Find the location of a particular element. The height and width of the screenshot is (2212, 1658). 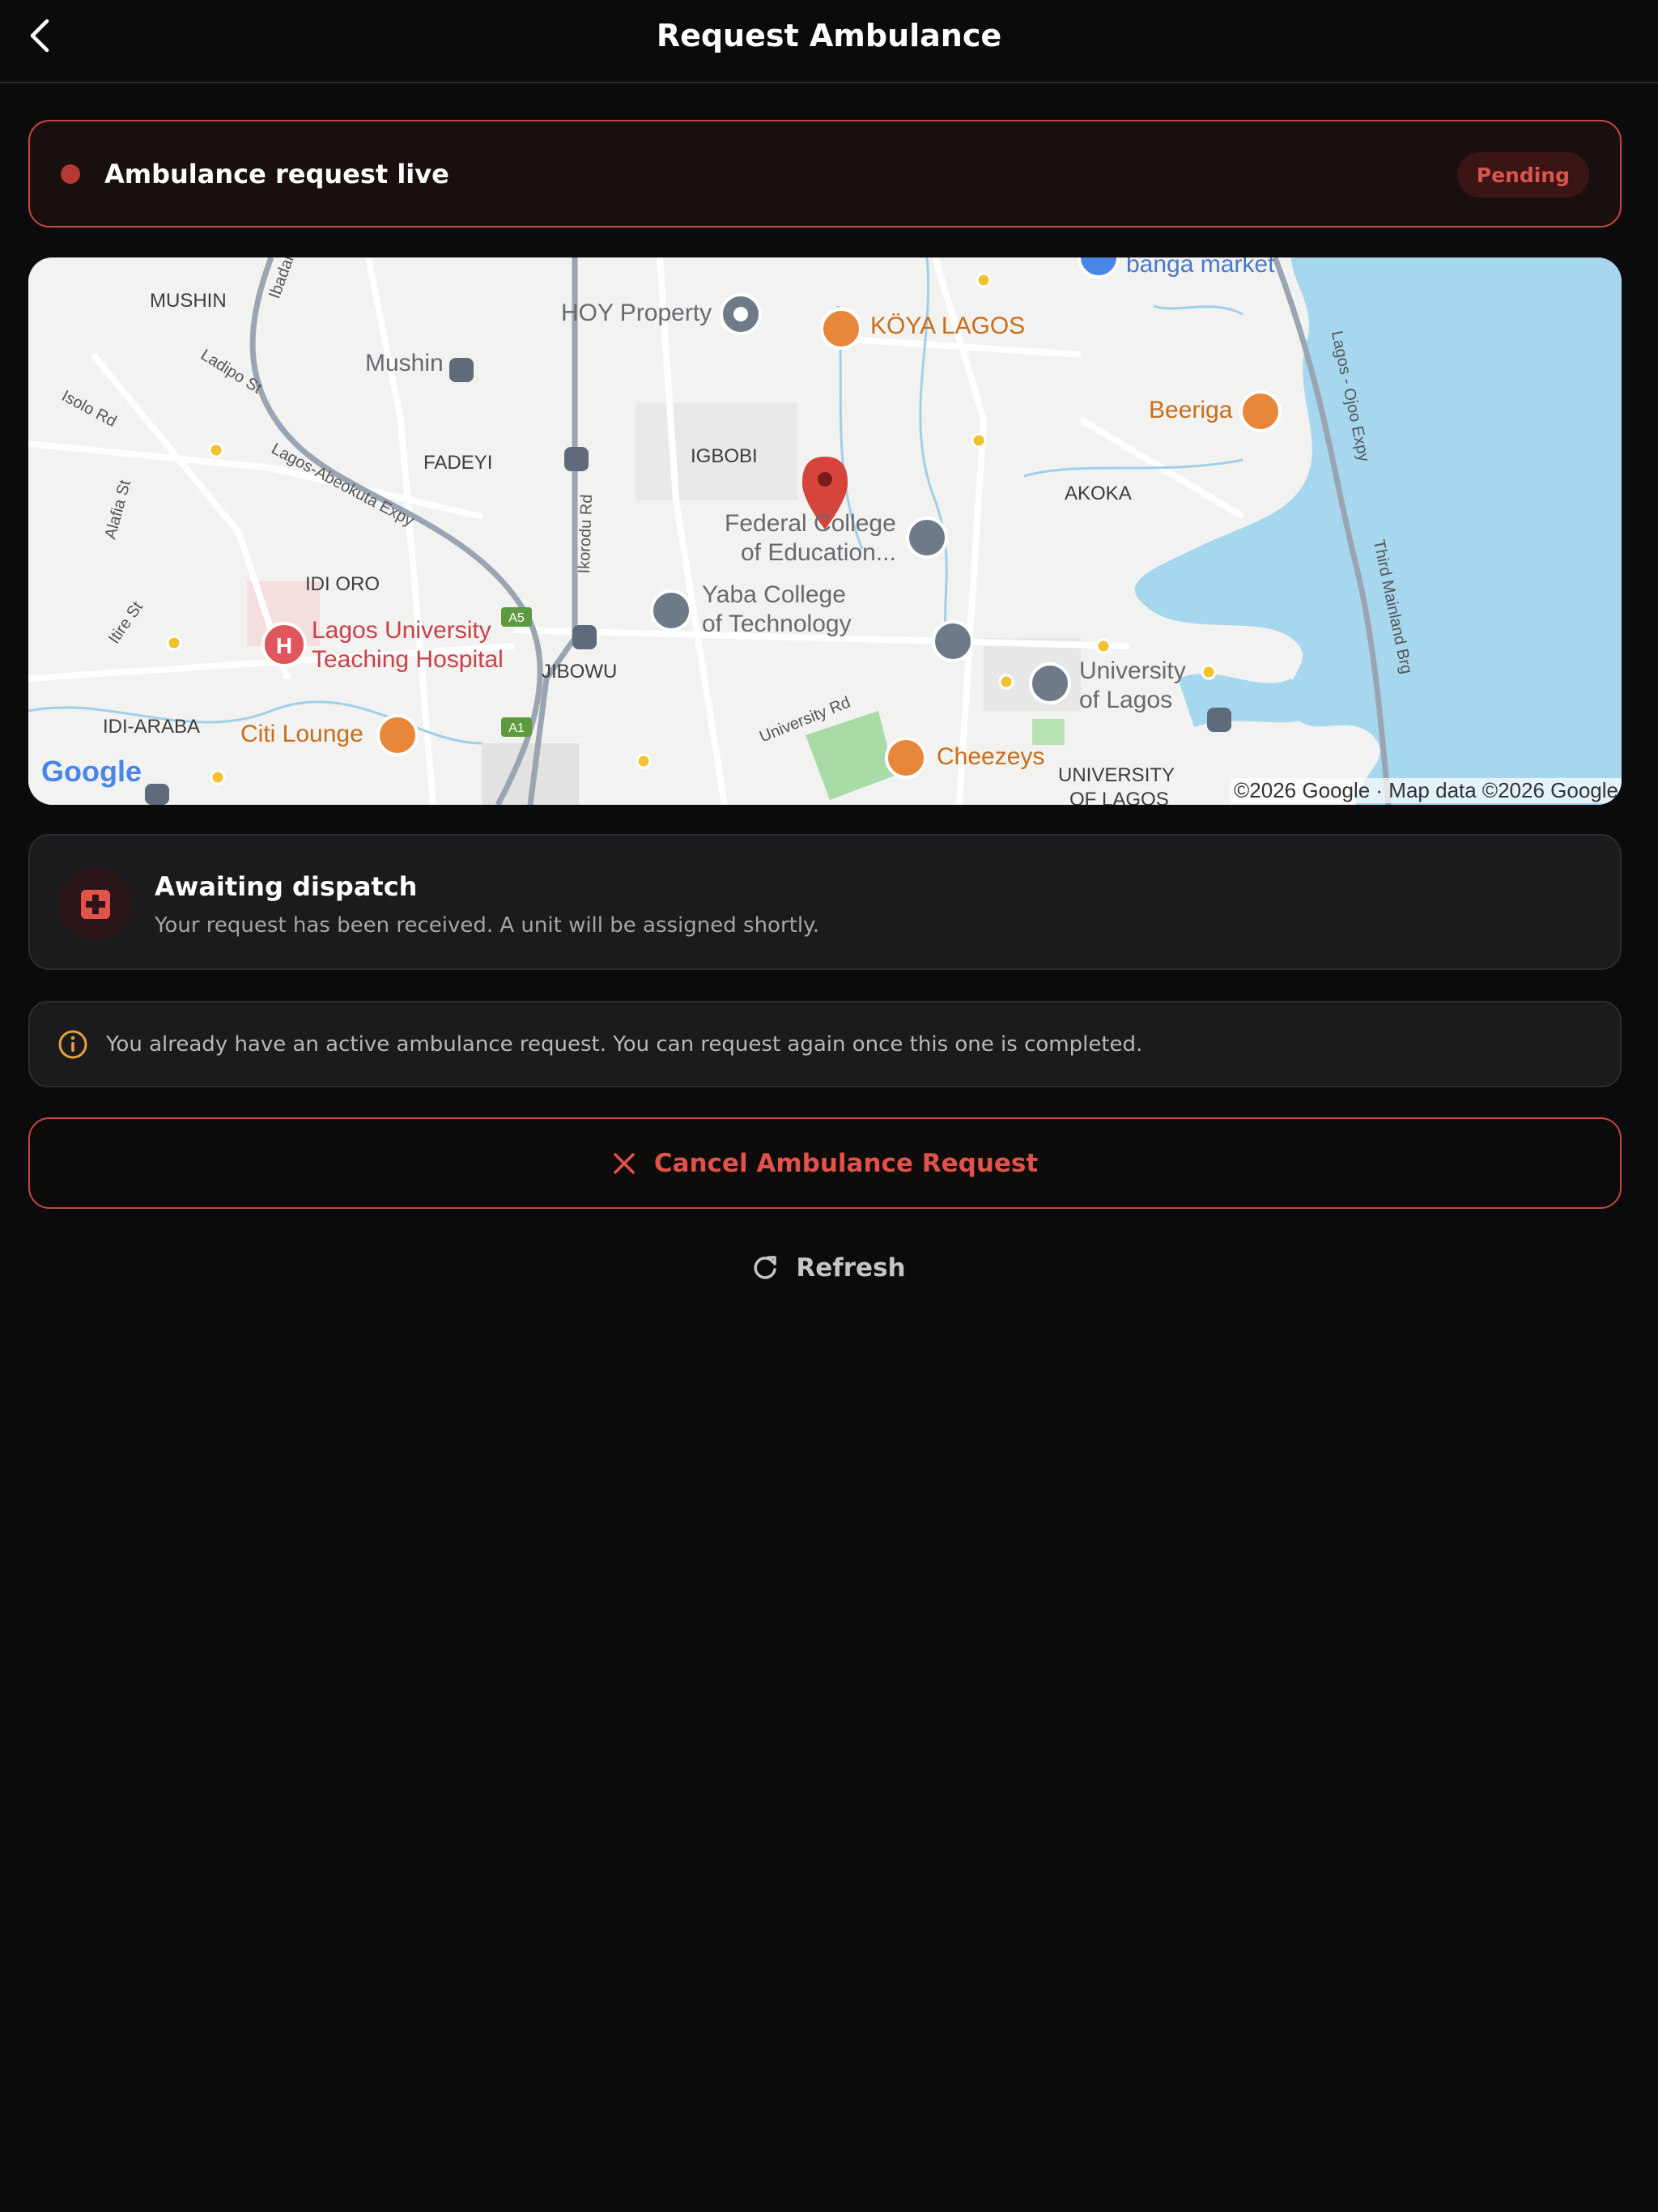

map-area-label: IDI-ARABA is located at coordinates (152, 727).